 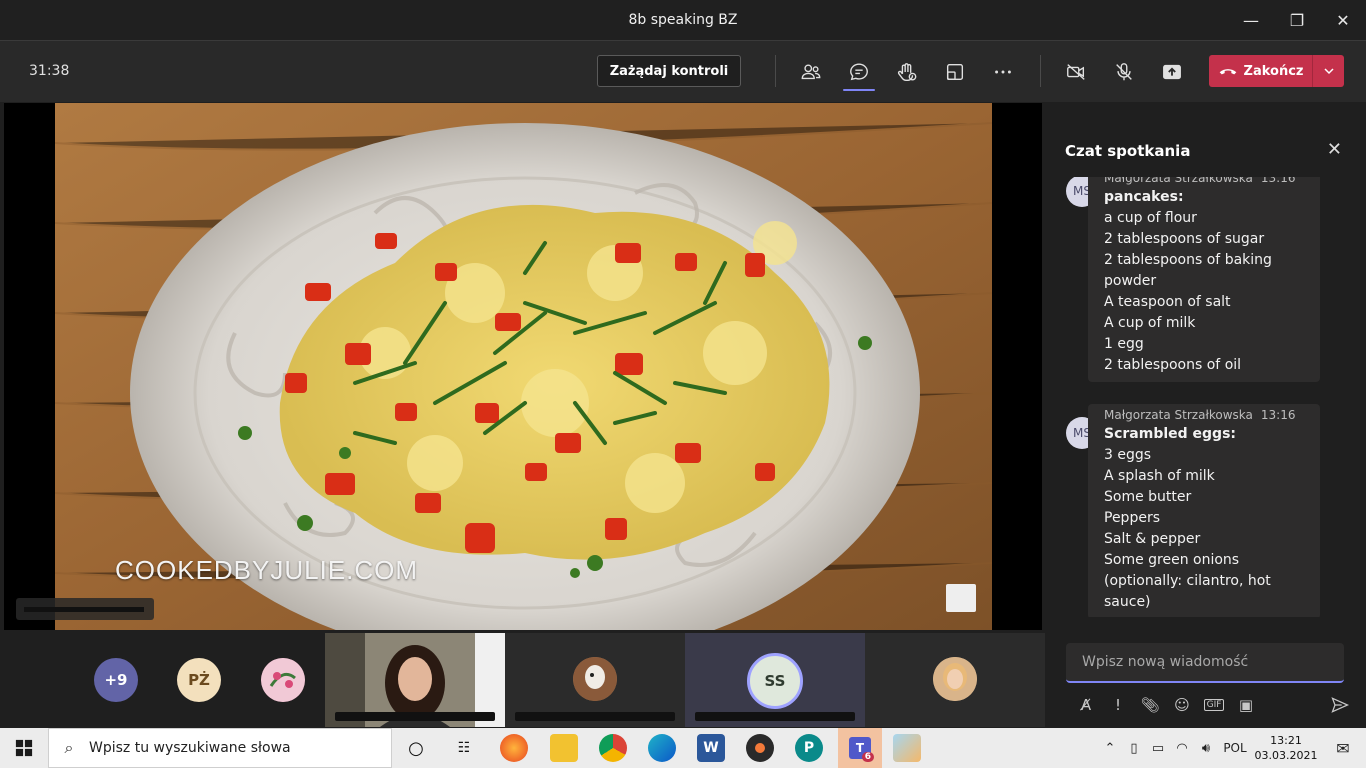 I want to click on message-line: 2 tablespoons of baking, so click(x=1188, y=260).